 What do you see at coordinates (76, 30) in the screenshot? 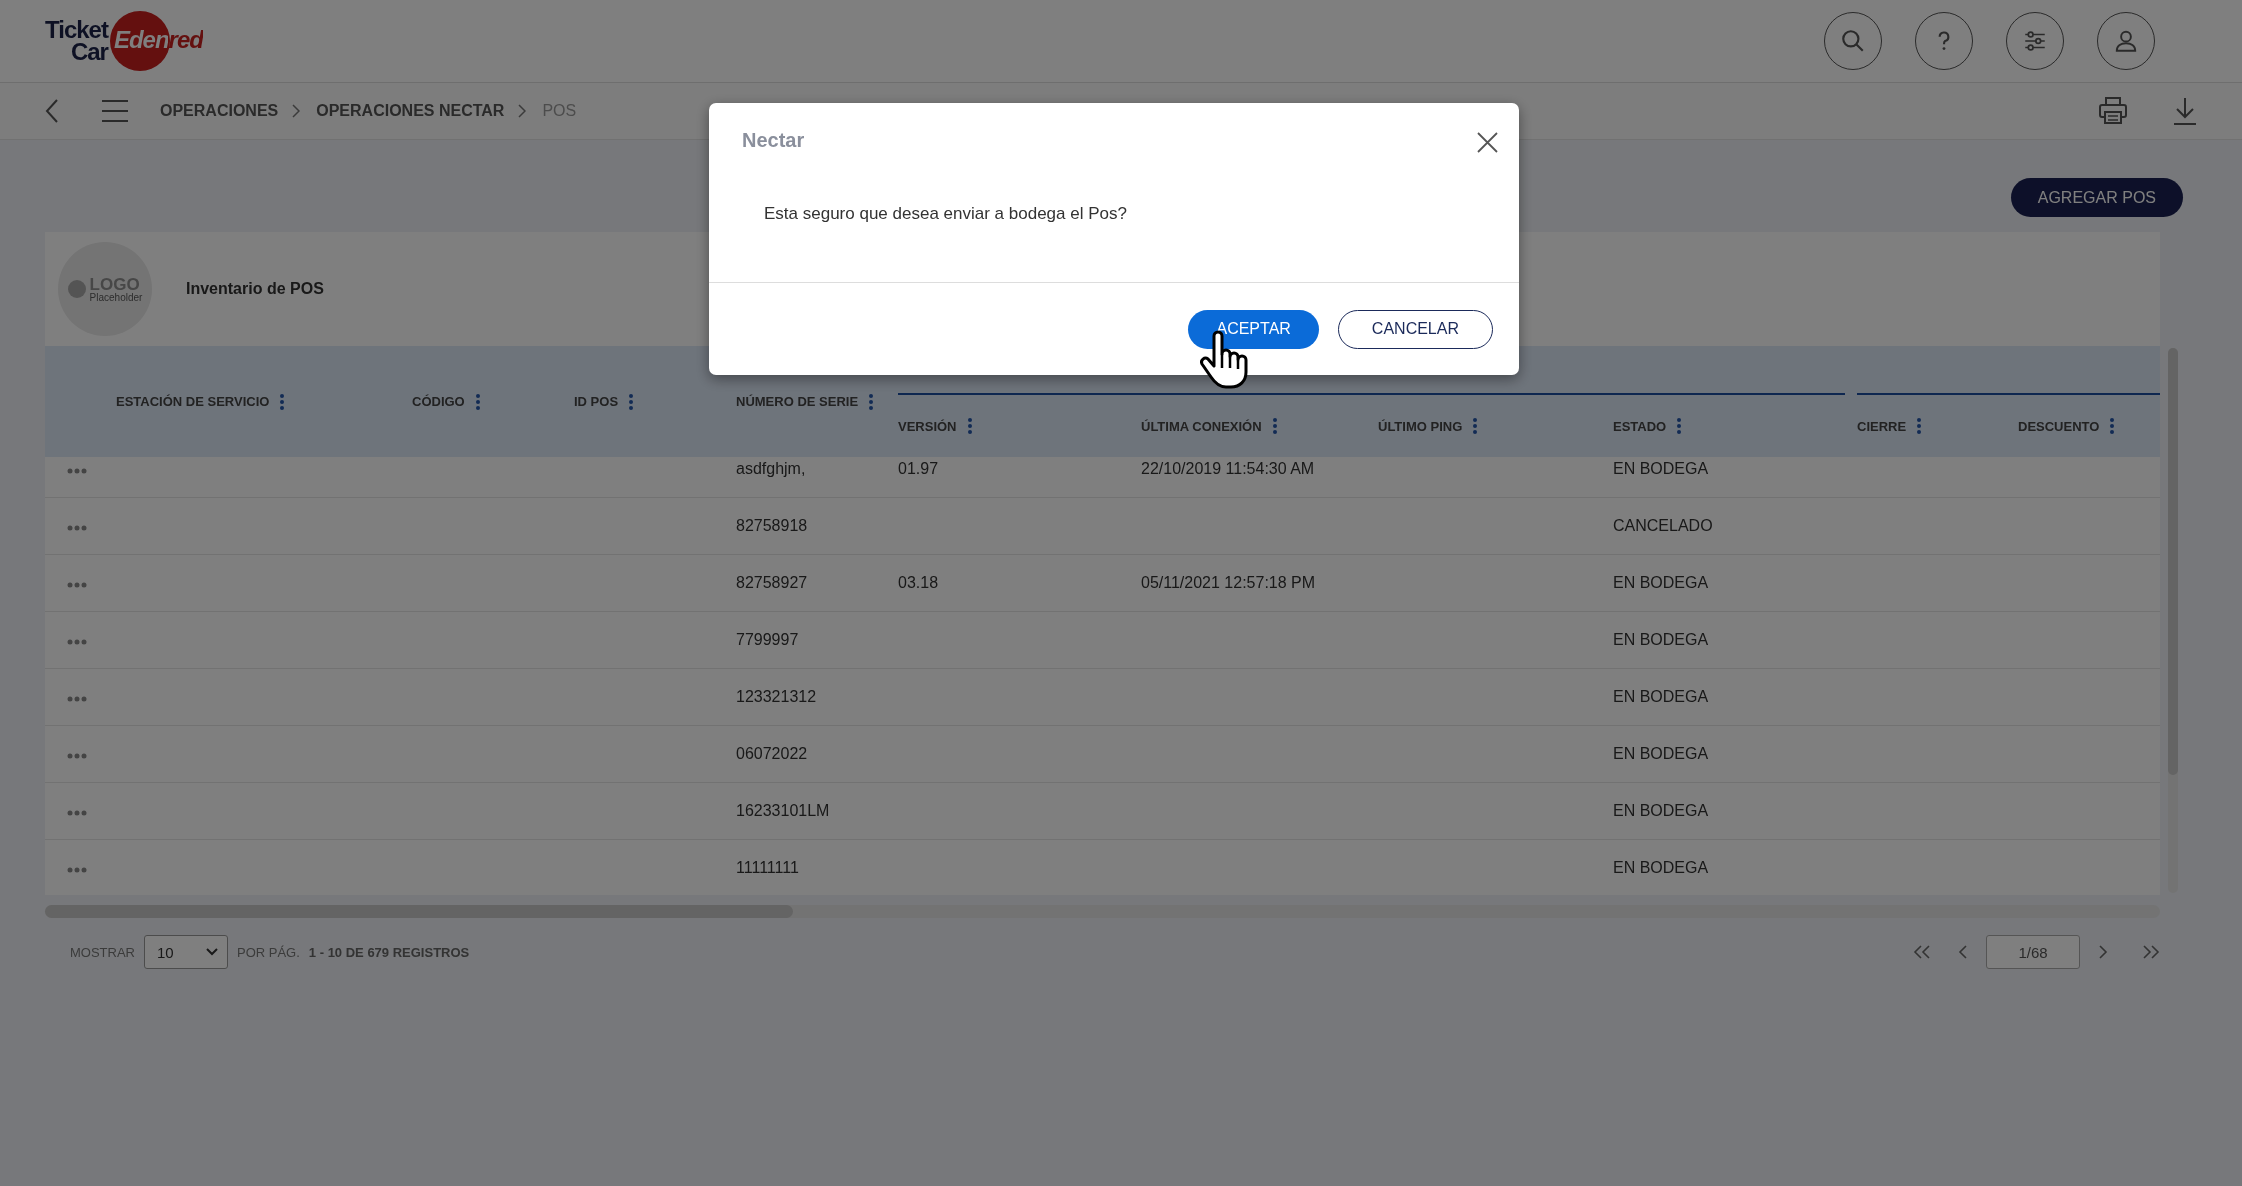
I see `logo-text: Ticket` at bounding box center [76, 30].